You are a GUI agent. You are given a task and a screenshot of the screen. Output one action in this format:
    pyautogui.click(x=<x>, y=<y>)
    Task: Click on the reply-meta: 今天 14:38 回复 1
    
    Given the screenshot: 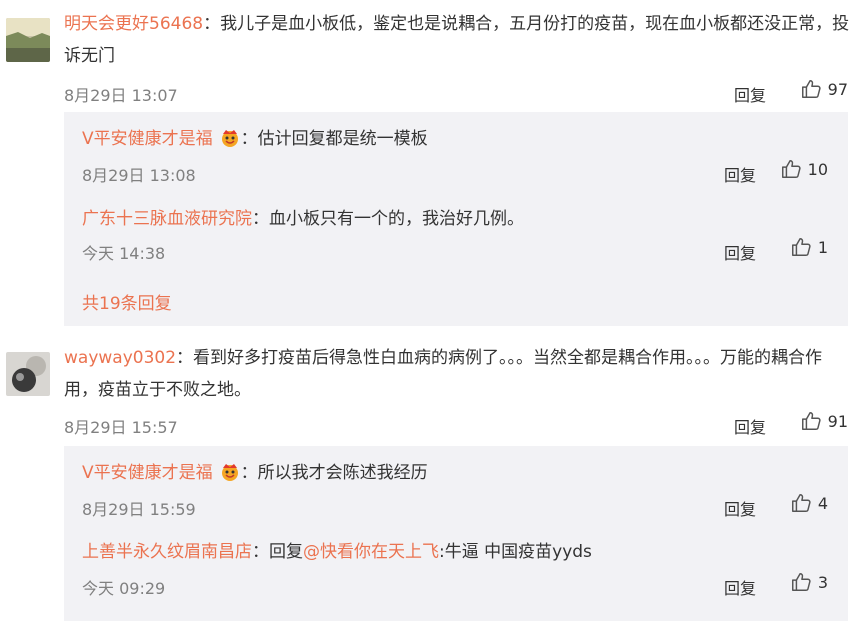 What is the action you would take?
    pyautogui.click(x=455, y=250)
    